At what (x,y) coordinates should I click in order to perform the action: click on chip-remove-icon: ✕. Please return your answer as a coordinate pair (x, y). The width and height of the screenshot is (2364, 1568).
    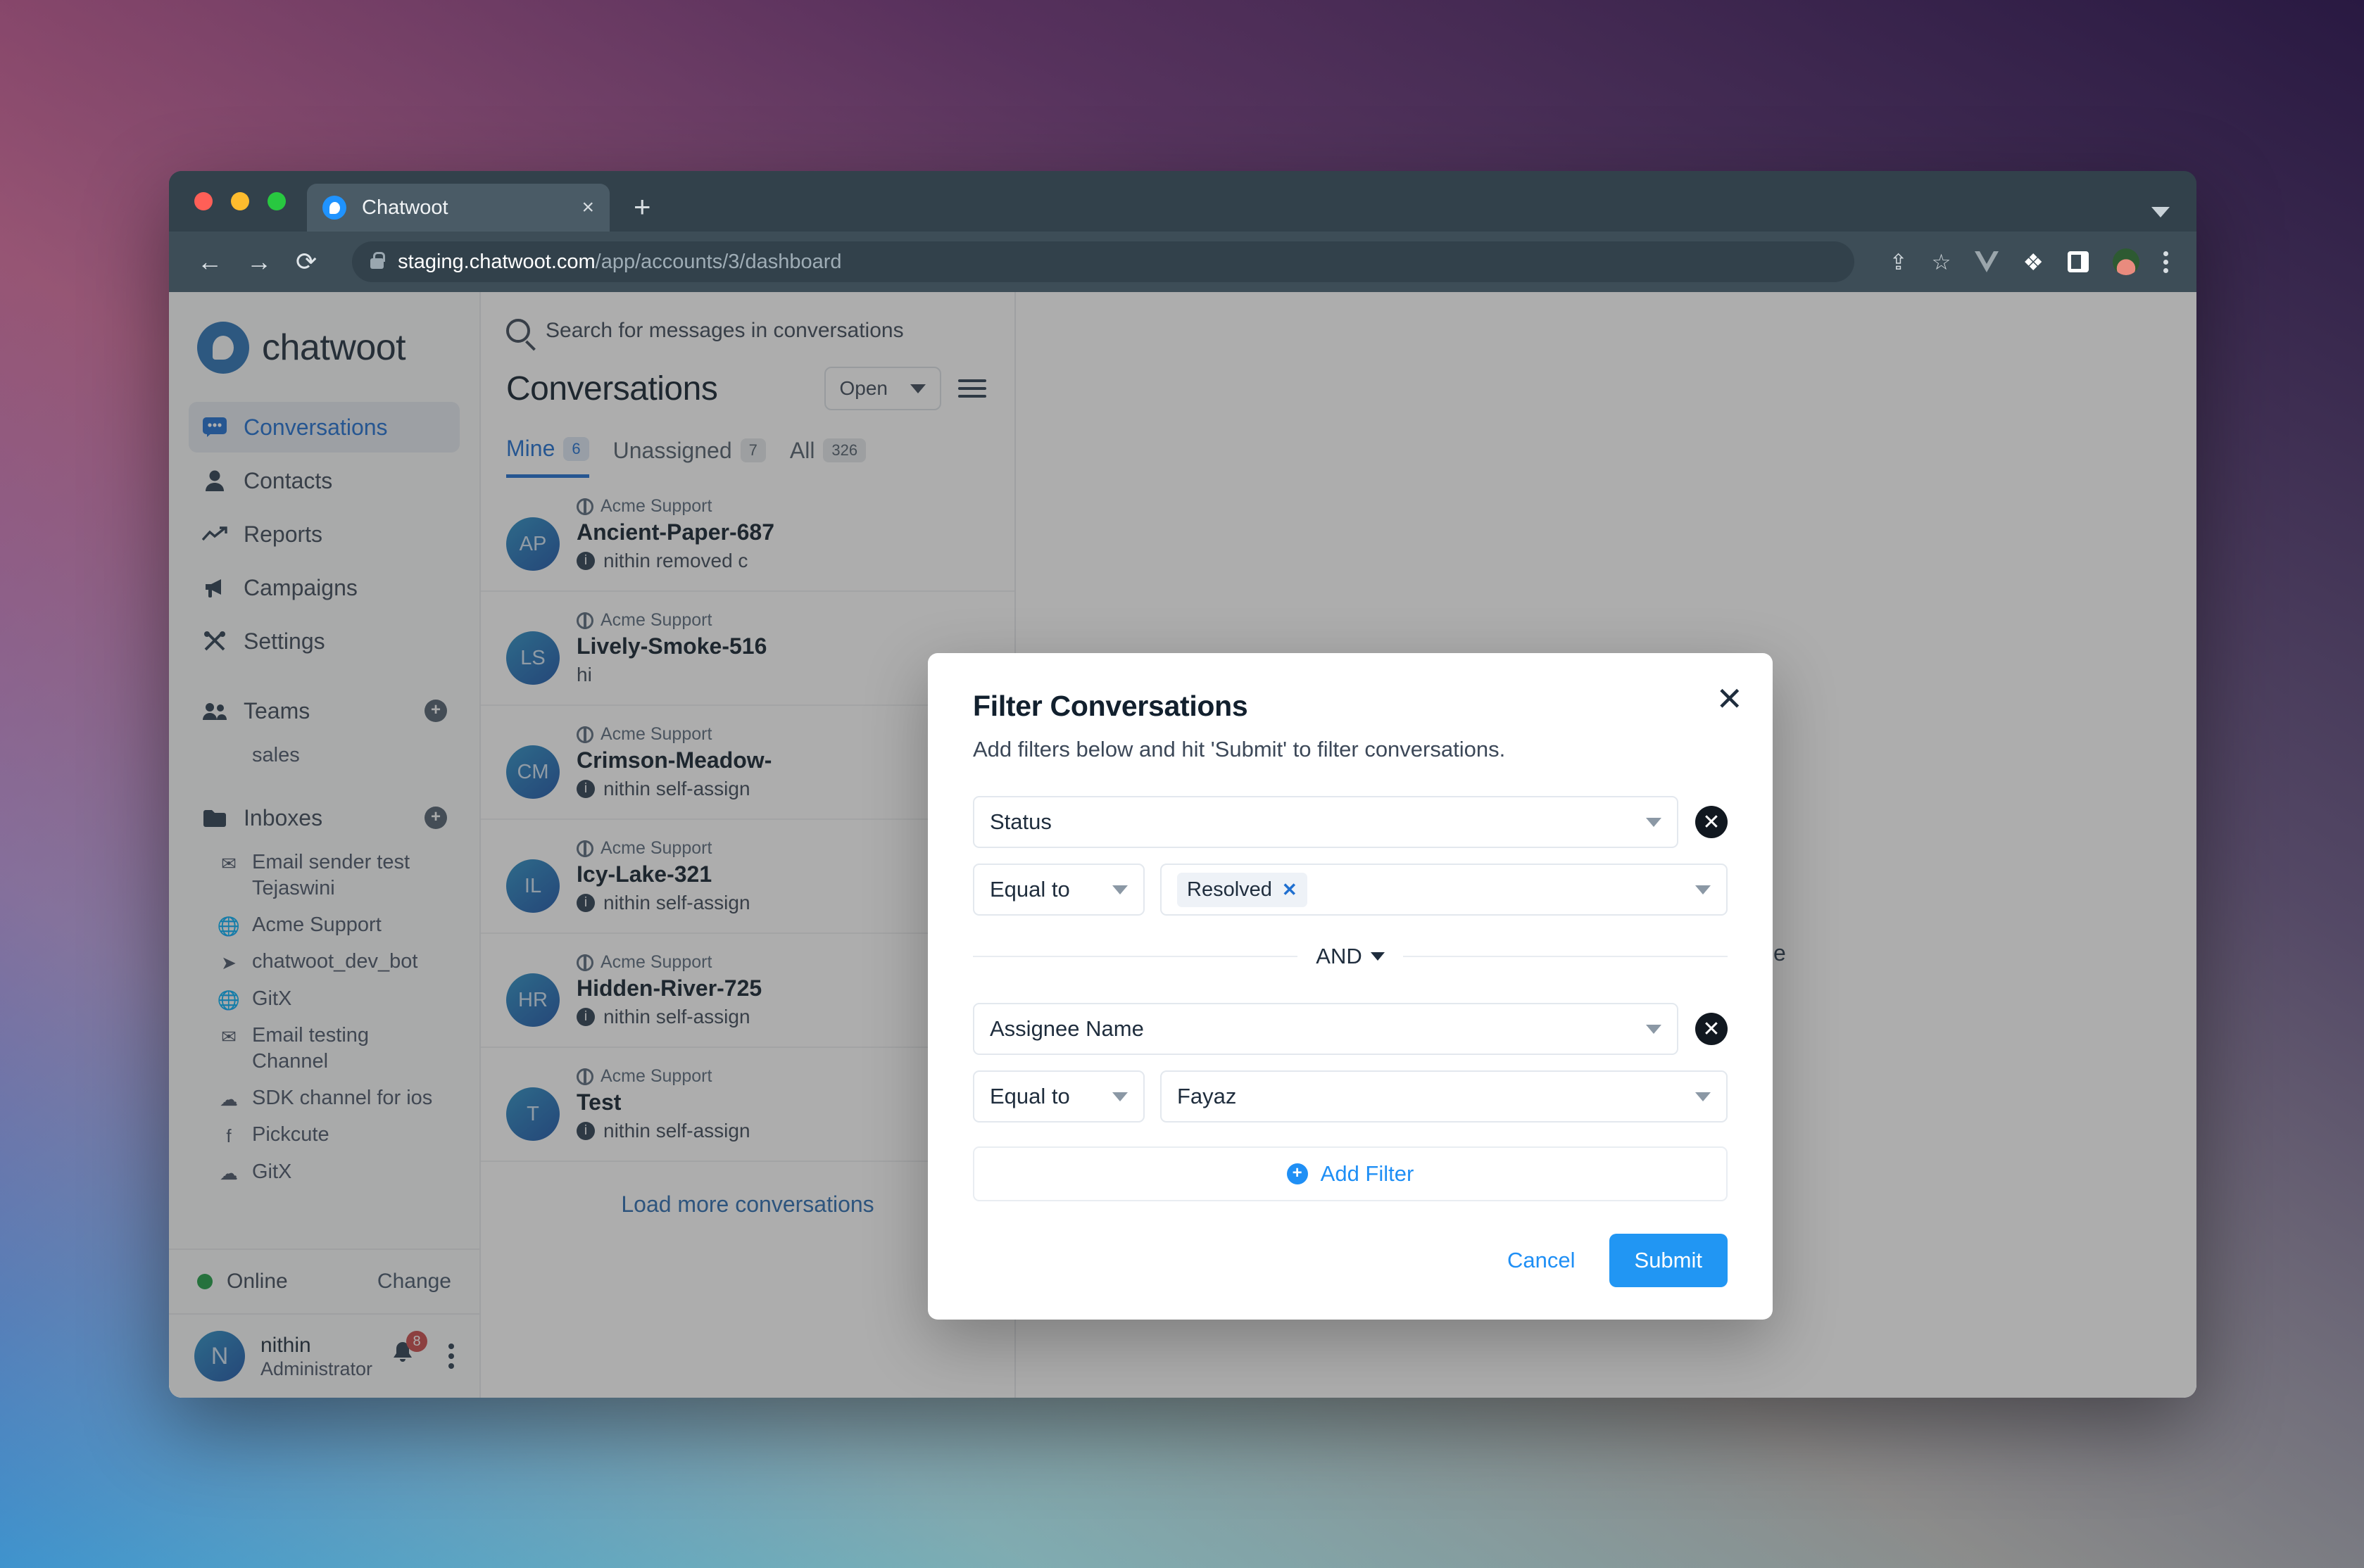
    Looking at the image, I should click on (1289, 890).